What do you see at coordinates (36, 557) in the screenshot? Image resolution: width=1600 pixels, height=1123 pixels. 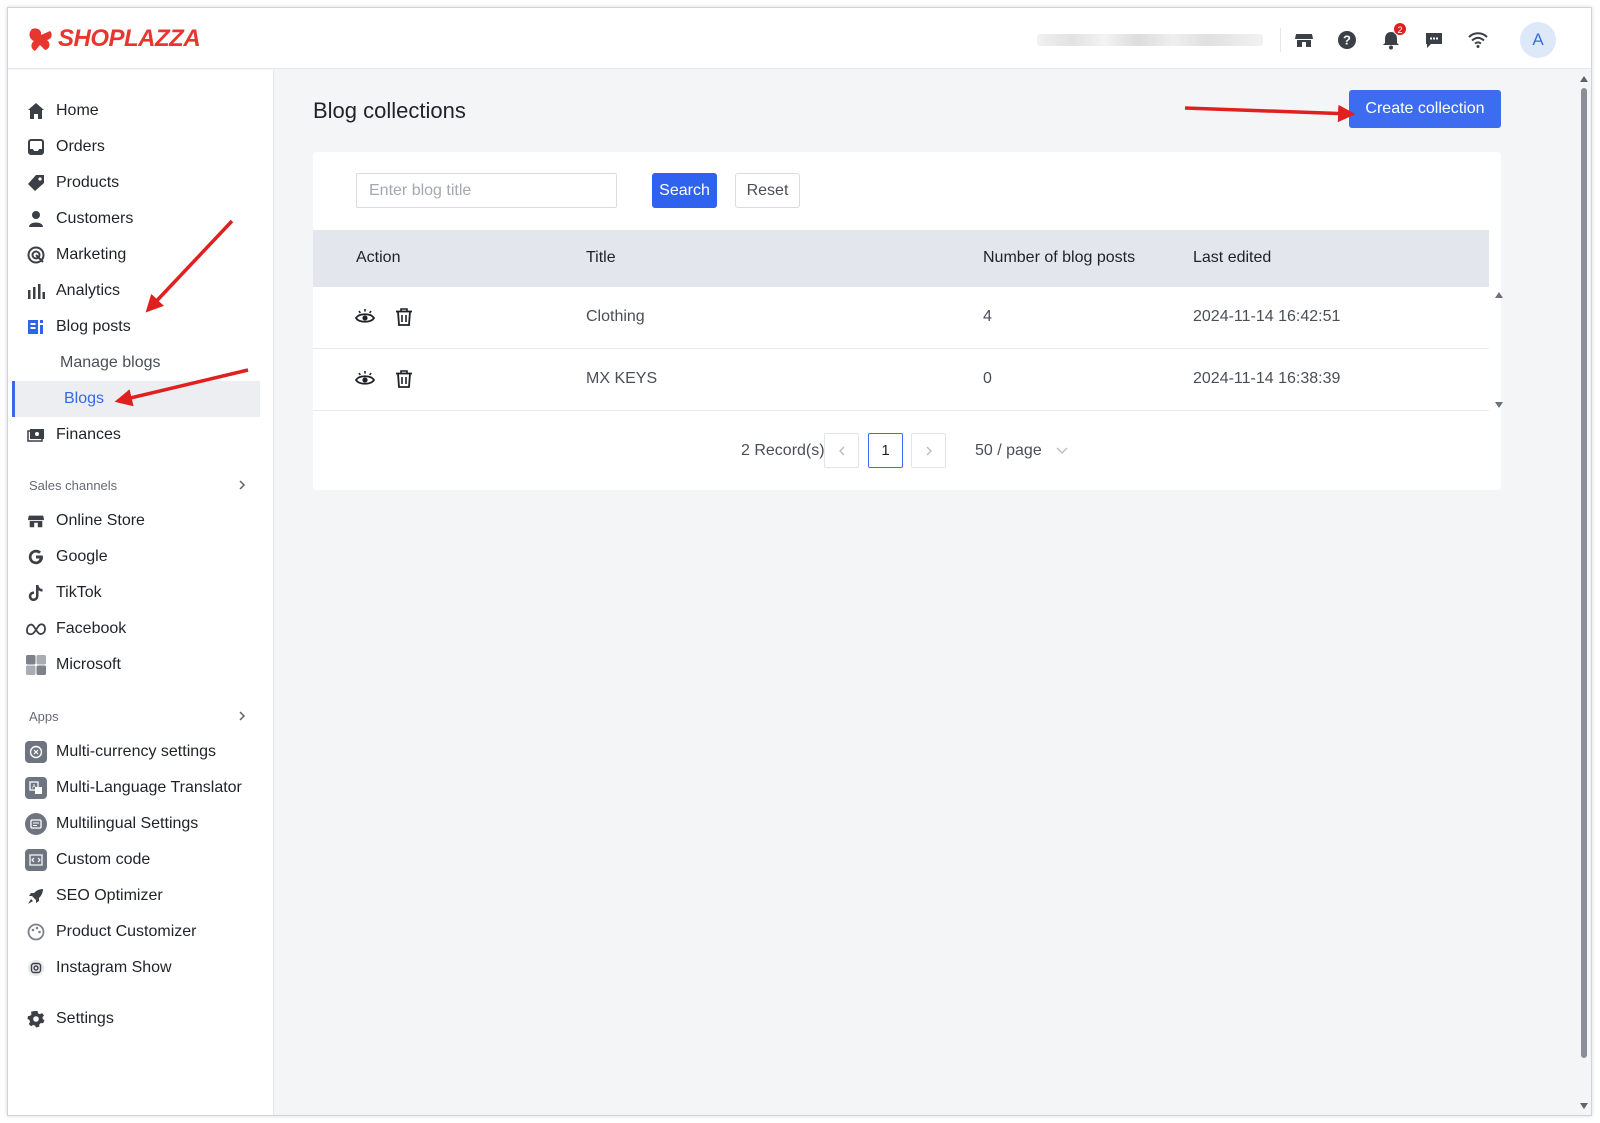 I see `google-icon` at bounding box center [36, 557].